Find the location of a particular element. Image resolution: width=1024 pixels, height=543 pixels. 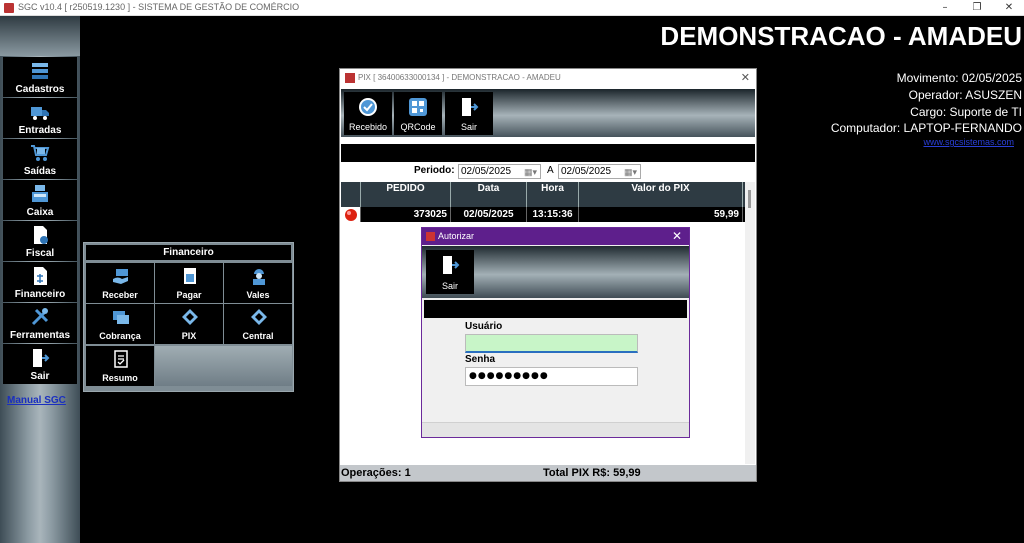

cargo-label: Cargo: Suporte de TI is located at coordinates (966, 112).